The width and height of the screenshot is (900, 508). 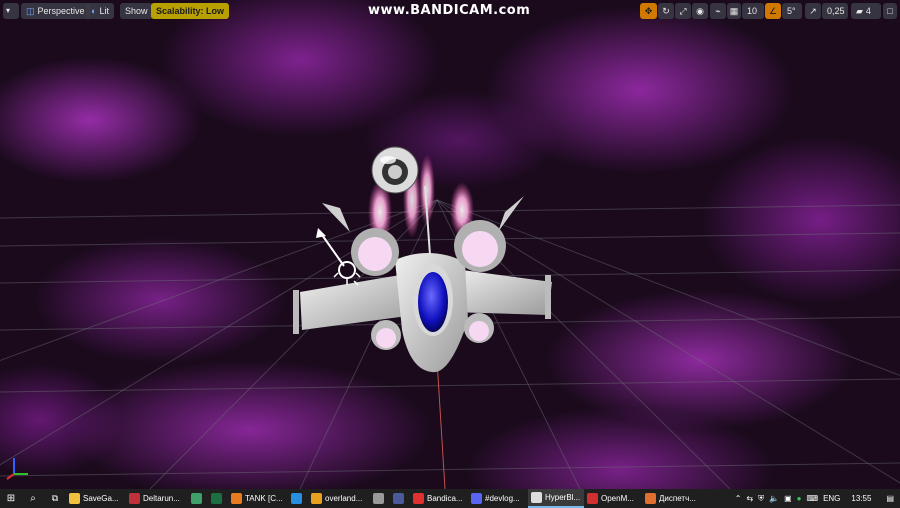 I want to click on volume-icon: 🔈, so click(x=774, y=498).